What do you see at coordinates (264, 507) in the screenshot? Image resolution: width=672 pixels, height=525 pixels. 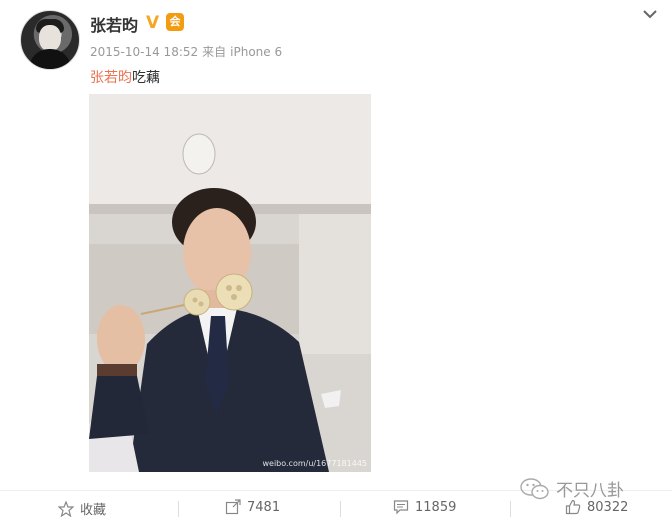 I see `repost-count: 7481` at bounding box center [264, 507].